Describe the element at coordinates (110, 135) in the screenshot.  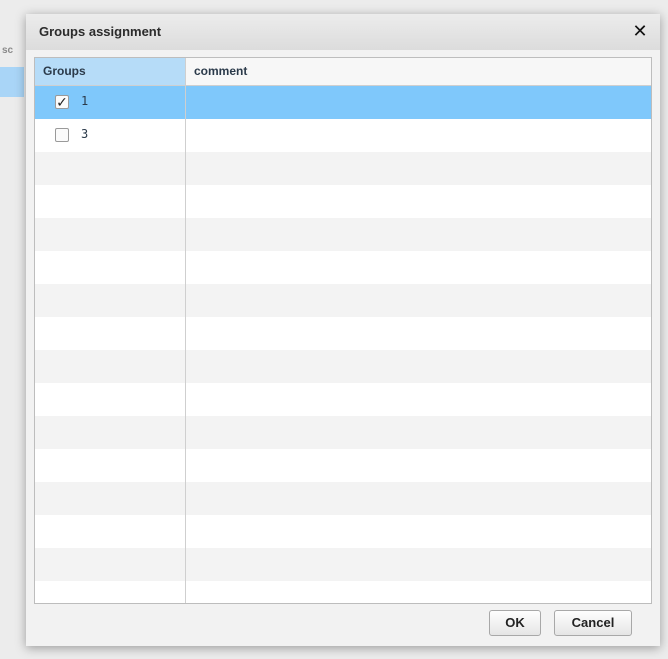
I see `groups-cell: 3` at that location.